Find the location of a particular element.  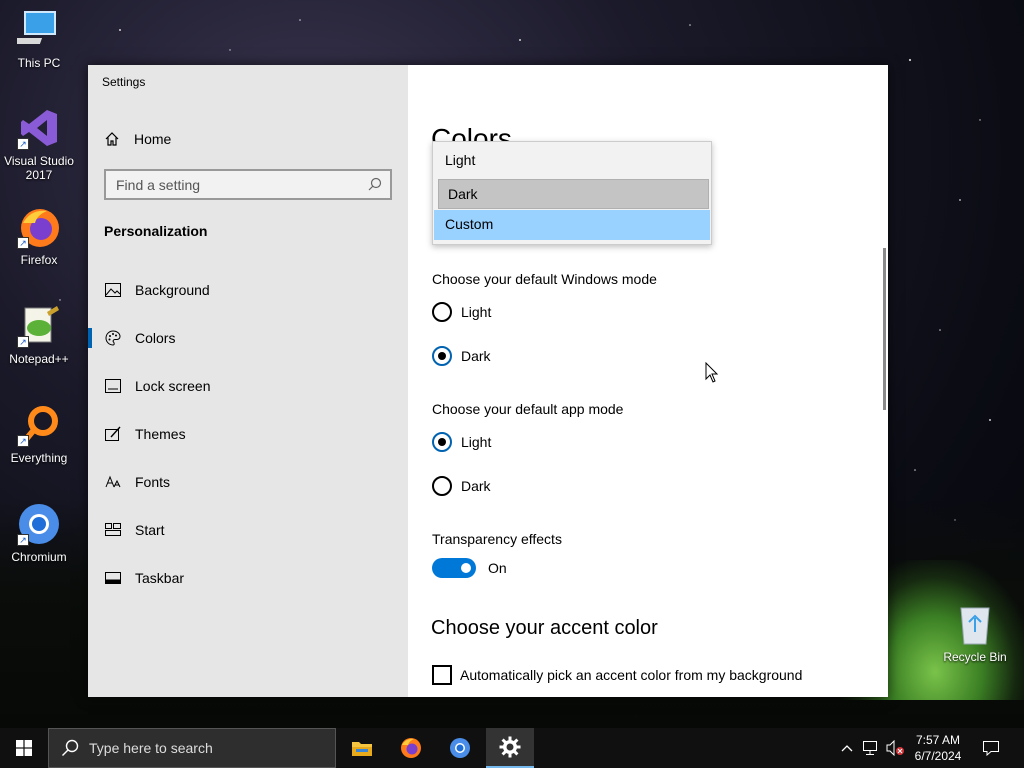

find-setting-input: Find a setting is located at coordinates (248, 184).